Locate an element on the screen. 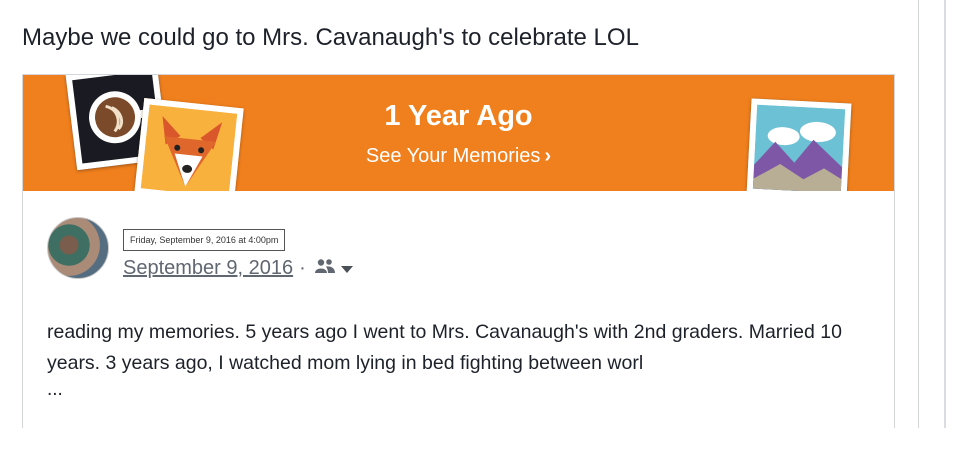 The width and height of the screenshot is (967, 450). post-date-link: September 9, 2016 is located at coordinates (208, 268).